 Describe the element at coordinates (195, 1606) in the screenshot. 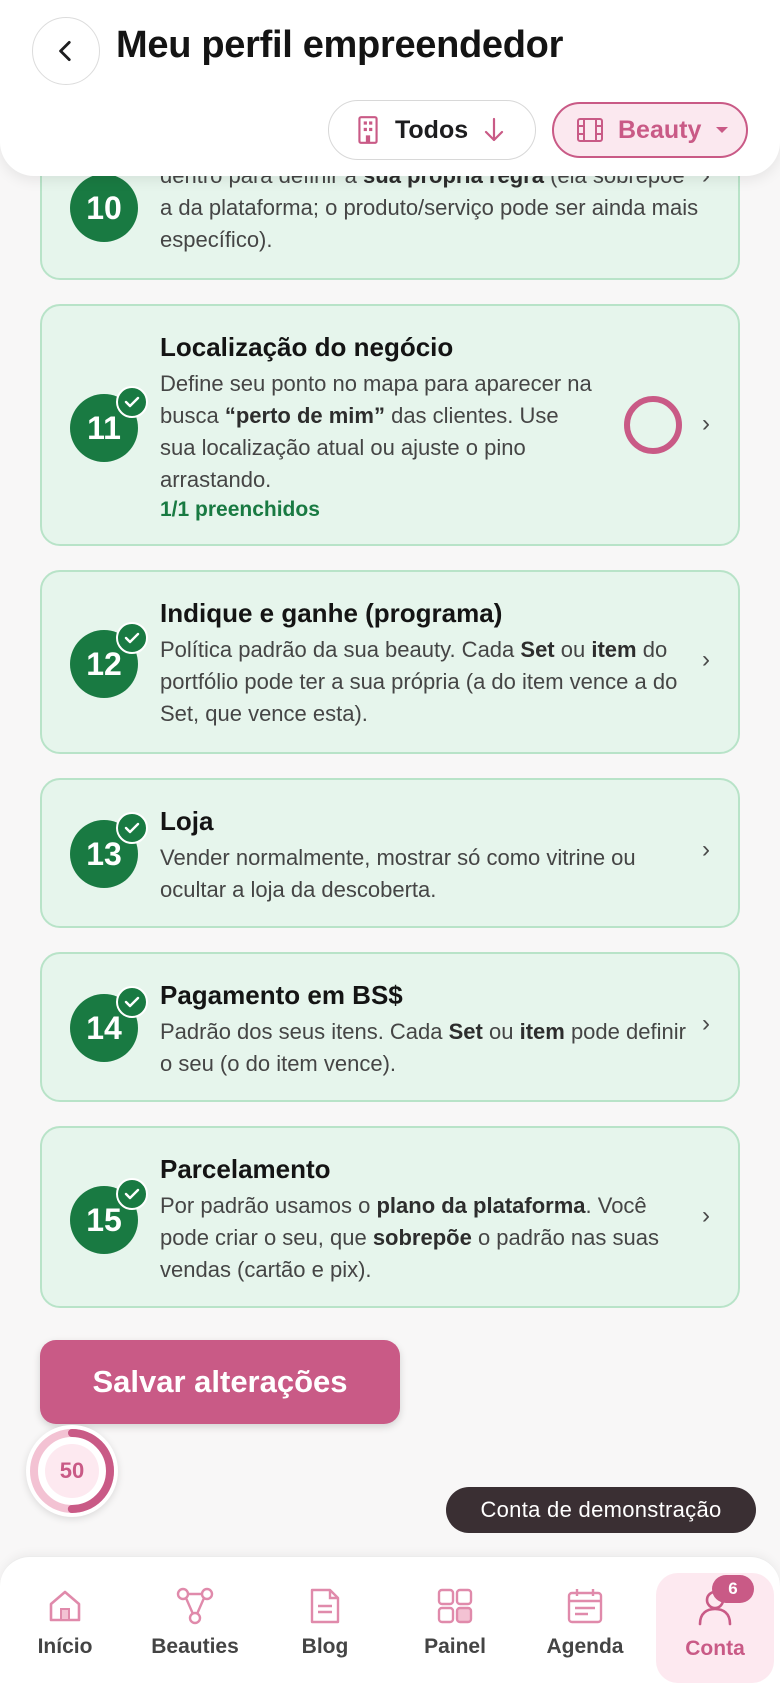

I see `network-icon` at that location.